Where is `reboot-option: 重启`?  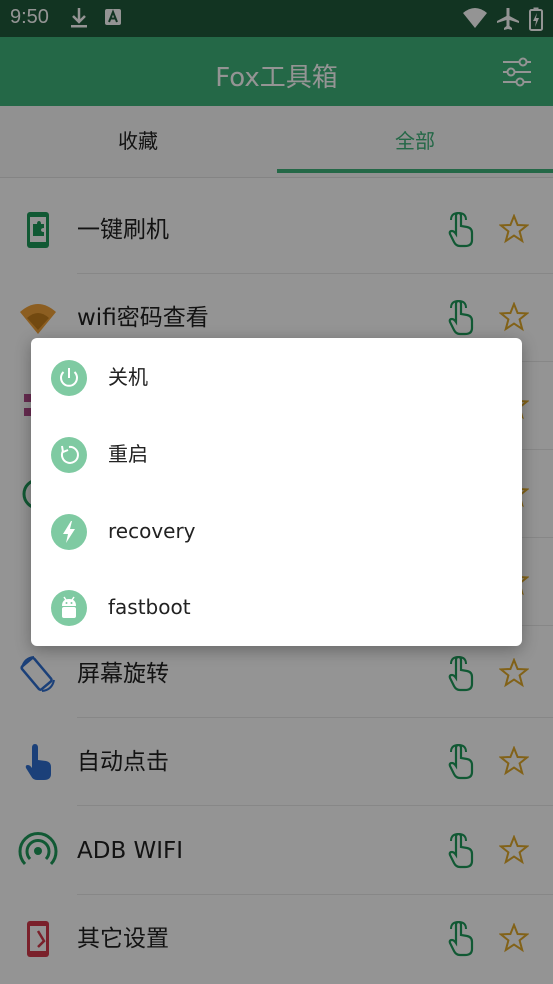 reboot-option: 重启 is located at coordinates (276, 454).